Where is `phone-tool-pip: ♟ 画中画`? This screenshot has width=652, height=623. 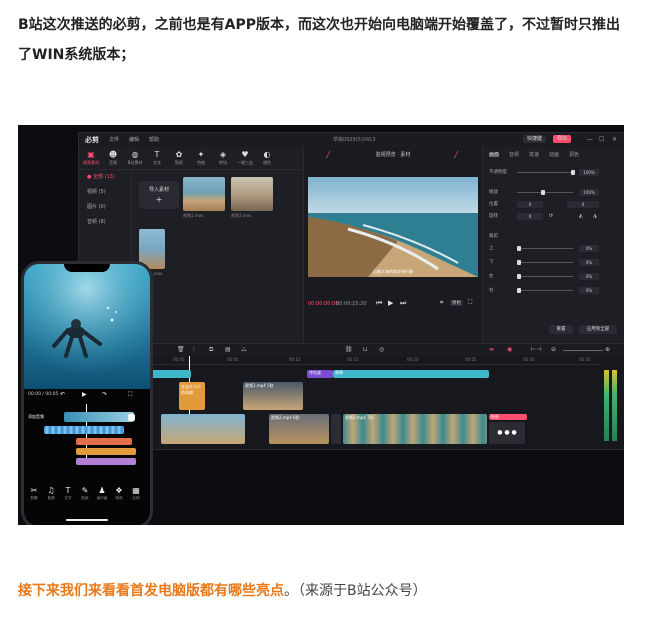 phone-tool-pip: ♟ 画中画 is located at coordinates (102, 493).